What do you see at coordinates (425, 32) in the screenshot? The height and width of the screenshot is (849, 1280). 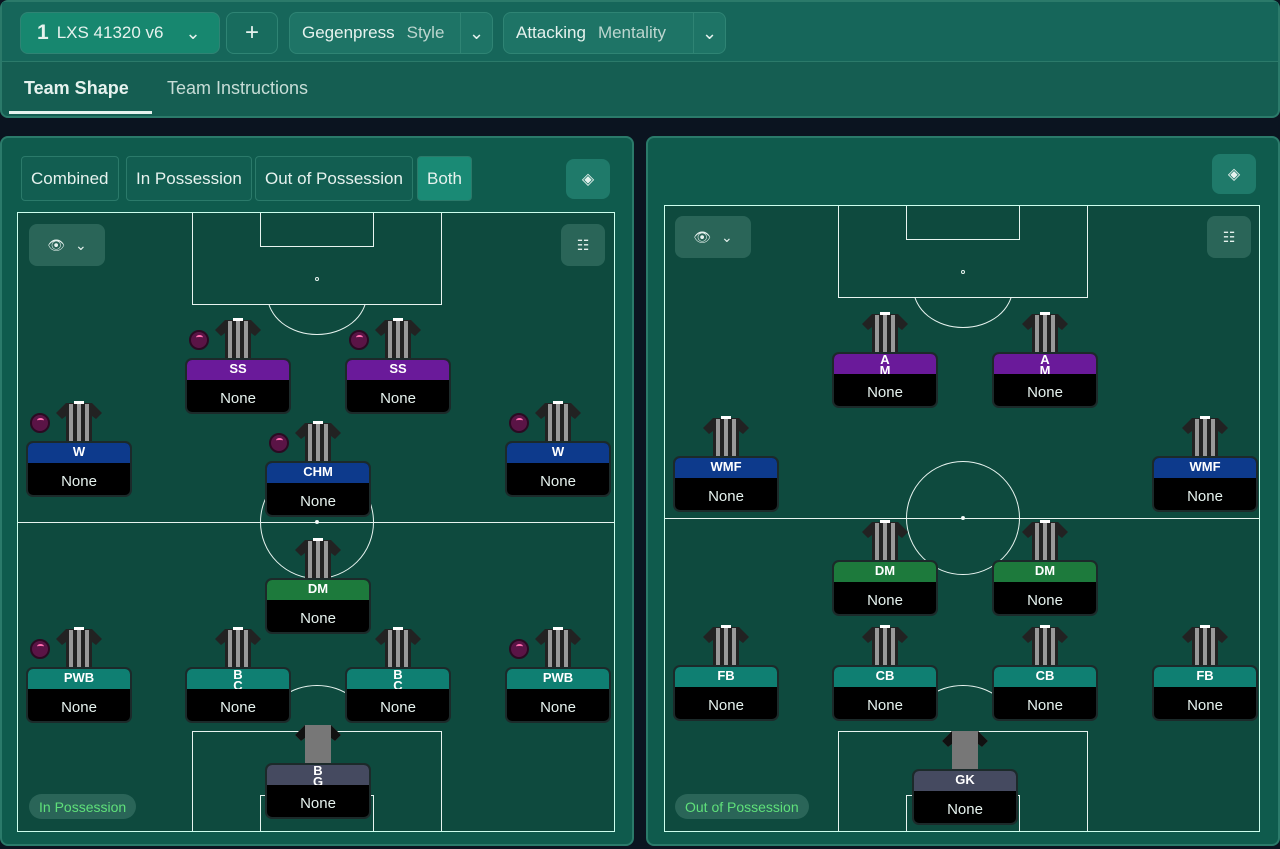 I see `style-label: Style` at bounding box center [425, 32].